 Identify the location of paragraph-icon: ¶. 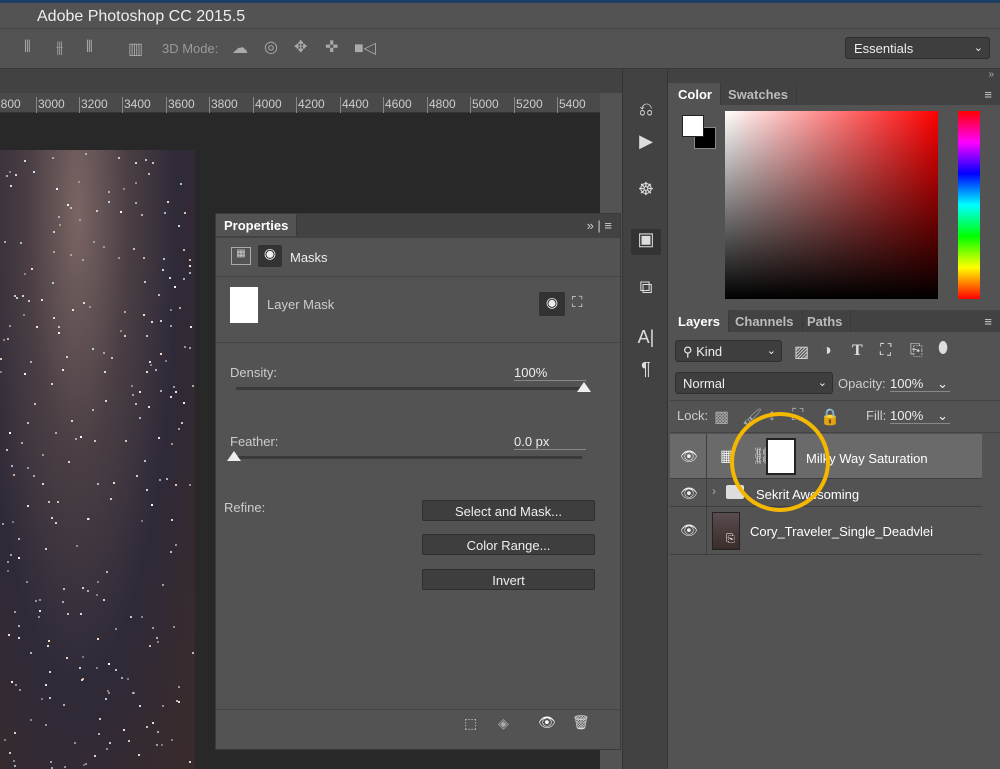
(646, 372).